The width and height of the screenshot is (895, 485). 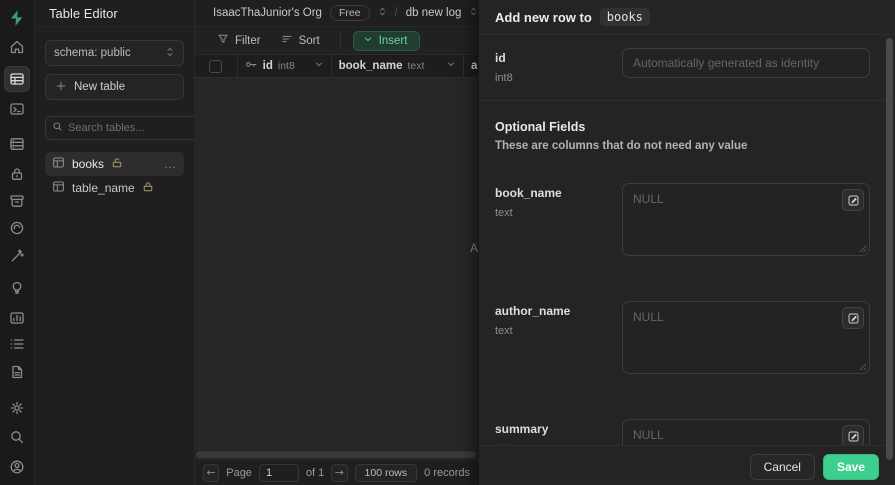 What do you see at coordinates (139, 128) in the screenshot?
I see `search-tables-input` at bounding box center [139, 128].